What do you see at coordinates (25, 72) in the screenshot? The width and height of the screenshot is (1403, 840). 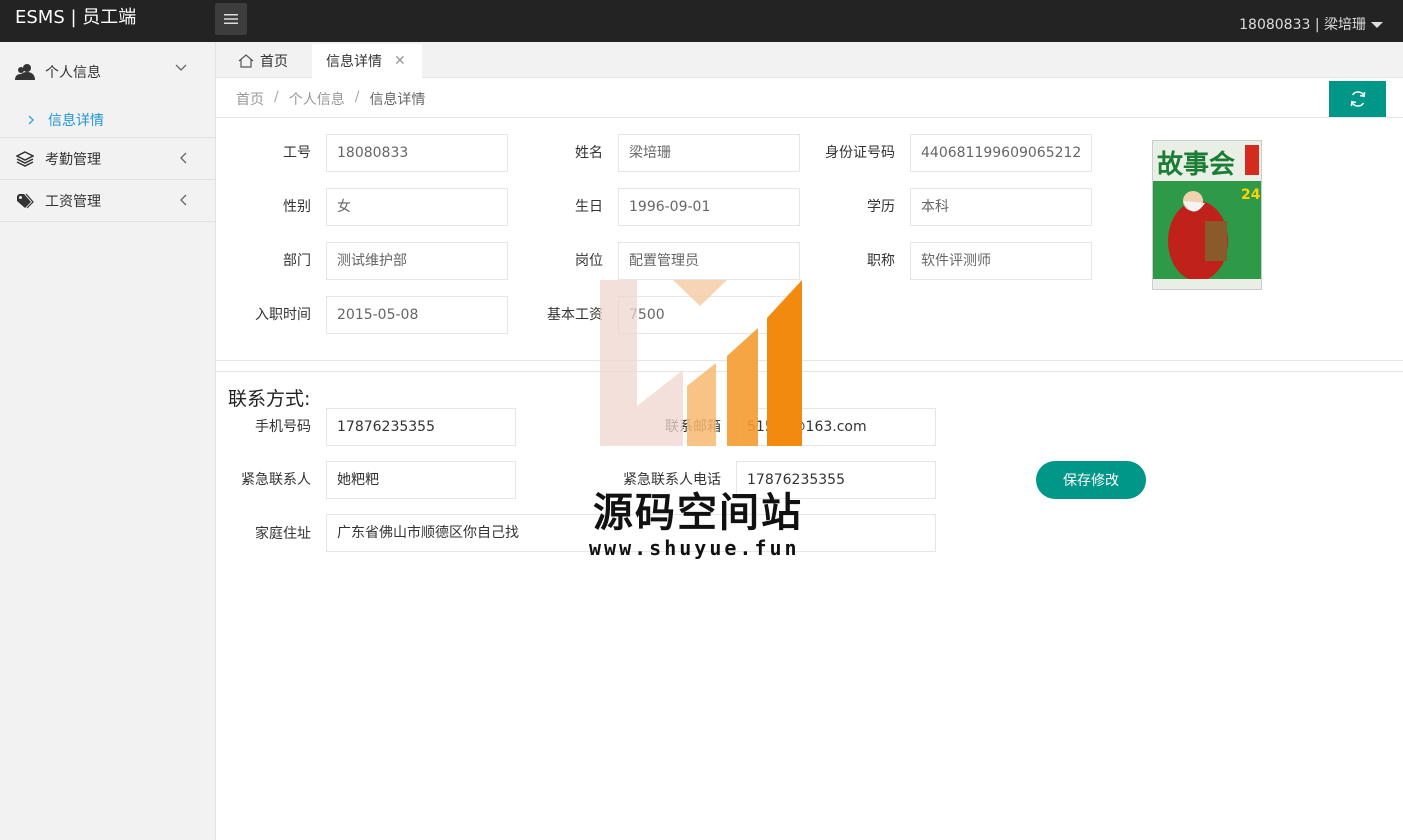 I see `users-icon` at bounding box center [25, 72].